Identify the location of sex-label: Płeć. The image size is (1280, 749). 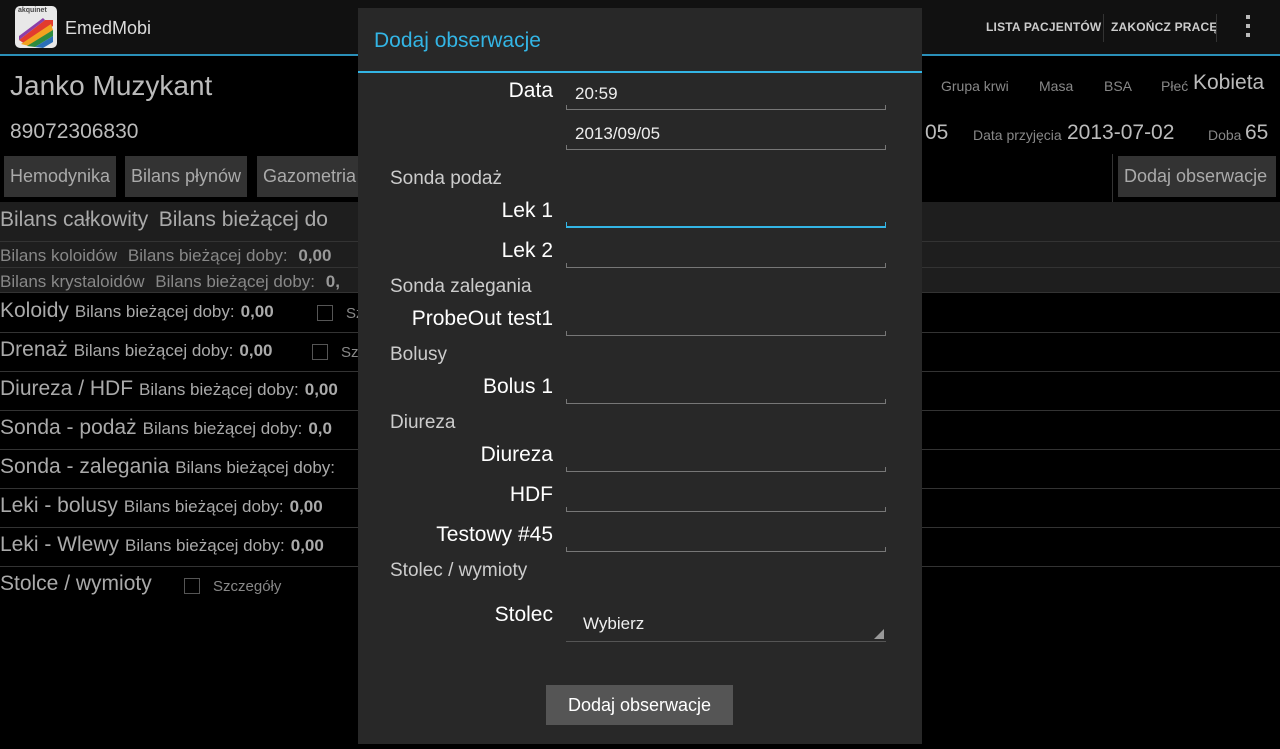
(1175, 86).